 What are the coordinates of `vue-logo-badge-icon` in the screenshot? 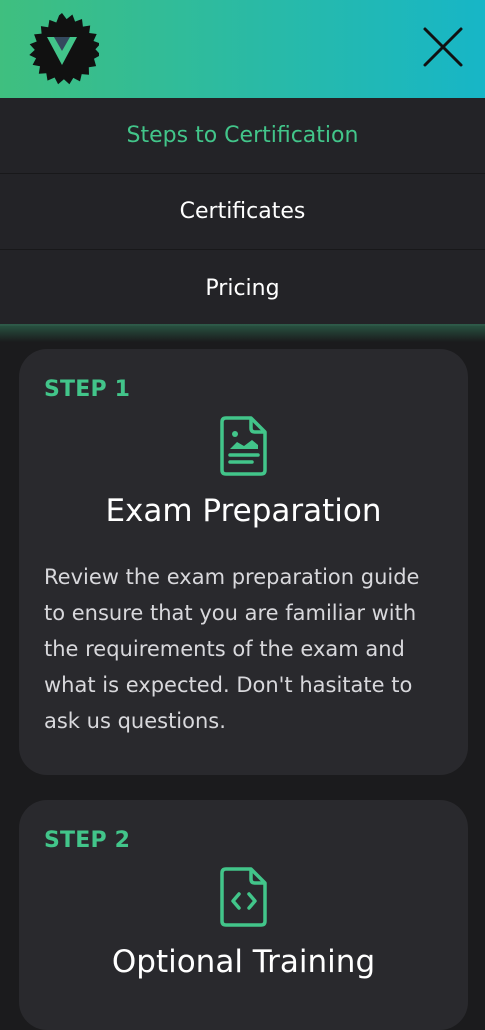 It's located at (62, 50).